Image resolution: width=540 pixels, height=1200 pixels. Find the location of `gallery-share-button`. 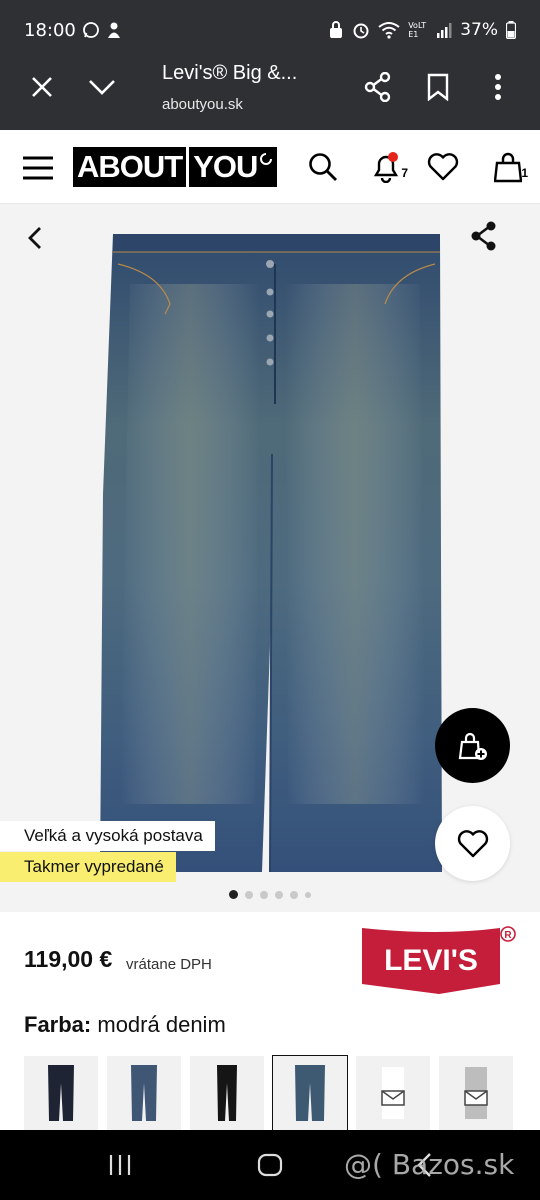

gallery-share-button is located at coordinates (484, 236).